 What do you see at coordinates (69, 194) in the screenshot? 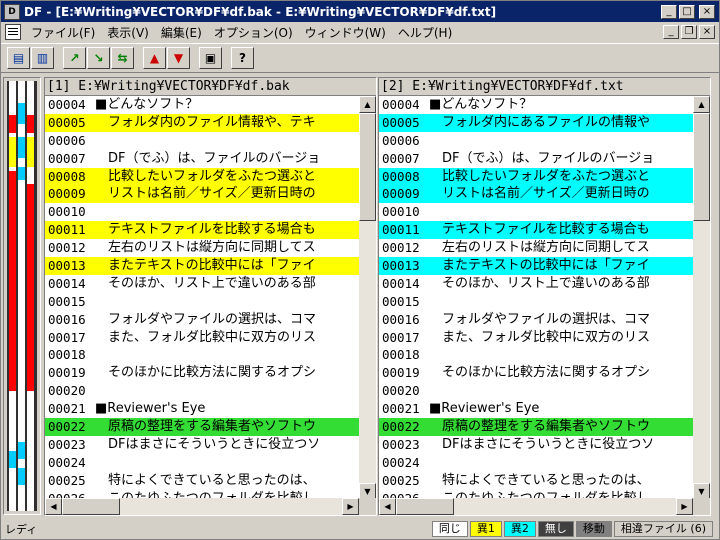
I see `line-number: 00009` at bounding box center [69, 194].